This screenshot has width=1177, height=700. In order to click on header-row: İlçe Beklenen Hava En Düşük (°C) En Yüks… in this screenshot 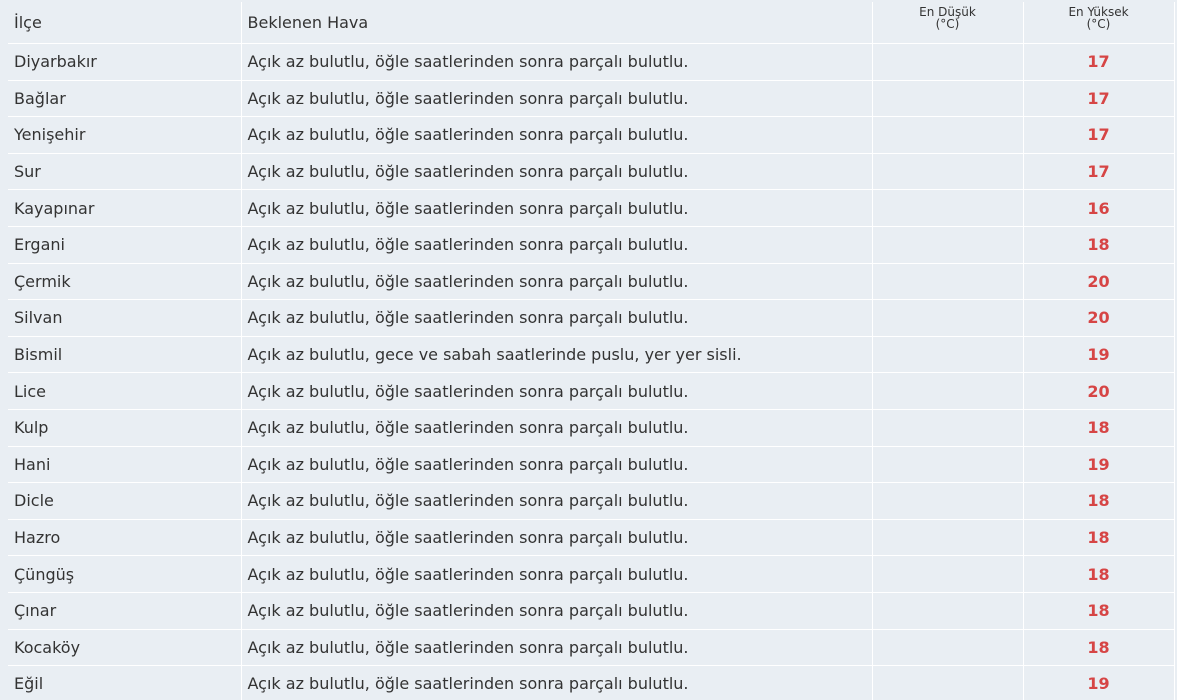, I will do `click(591, 23)`.